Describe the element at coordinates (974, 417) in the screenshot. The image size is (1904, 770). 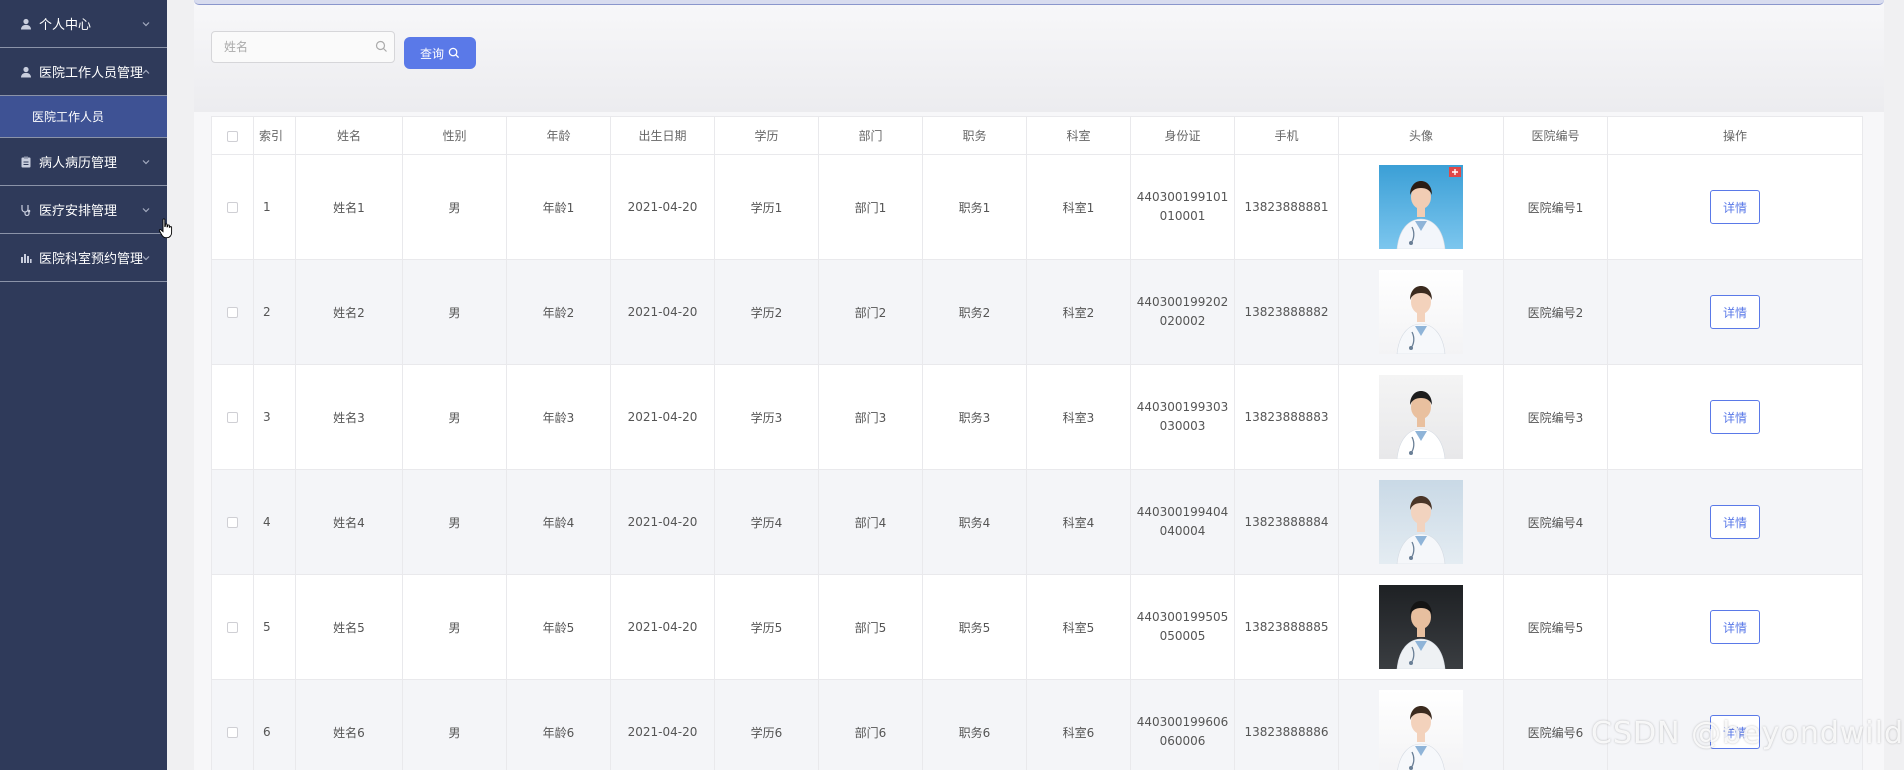
I see `position-cell: 职务3` at that location.